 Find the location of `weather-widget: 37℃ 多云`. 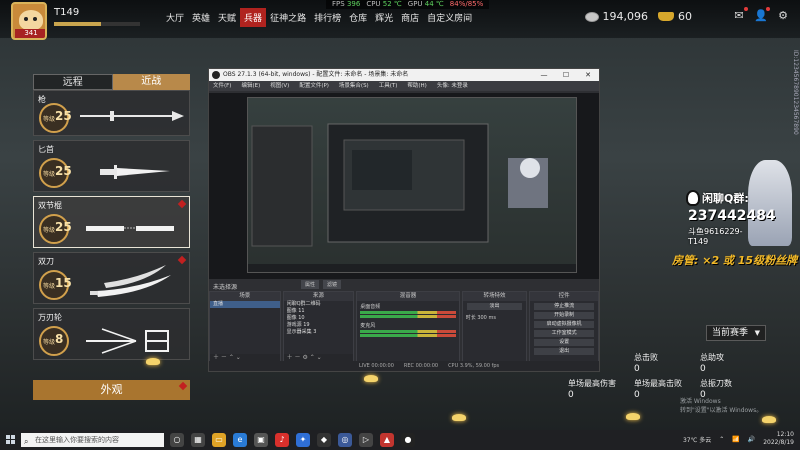

weather-widget: 37℃ 多云 is located at coordinates (697, 439).